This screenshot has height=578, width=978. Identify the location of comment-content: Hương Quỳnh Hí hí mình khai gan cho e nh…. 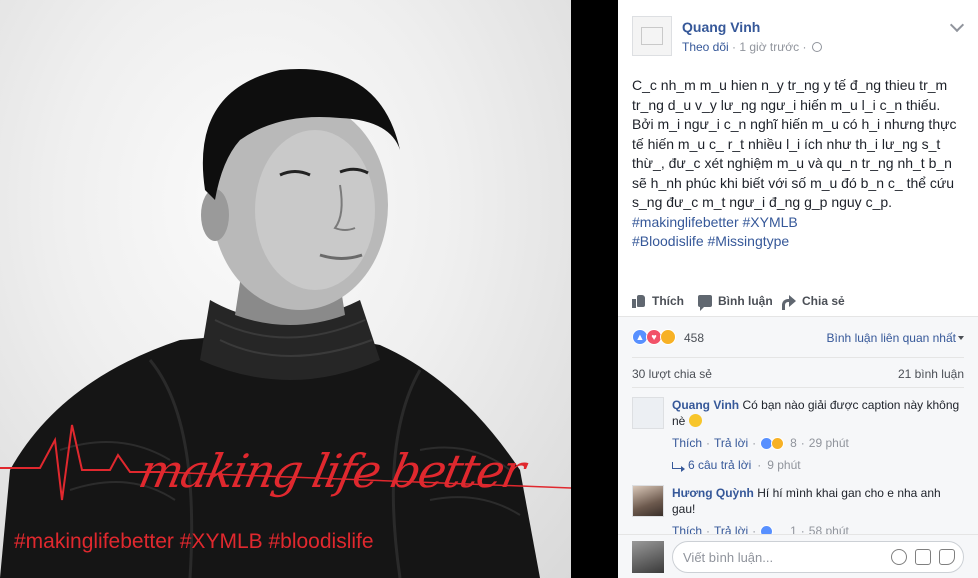
(818, 501).